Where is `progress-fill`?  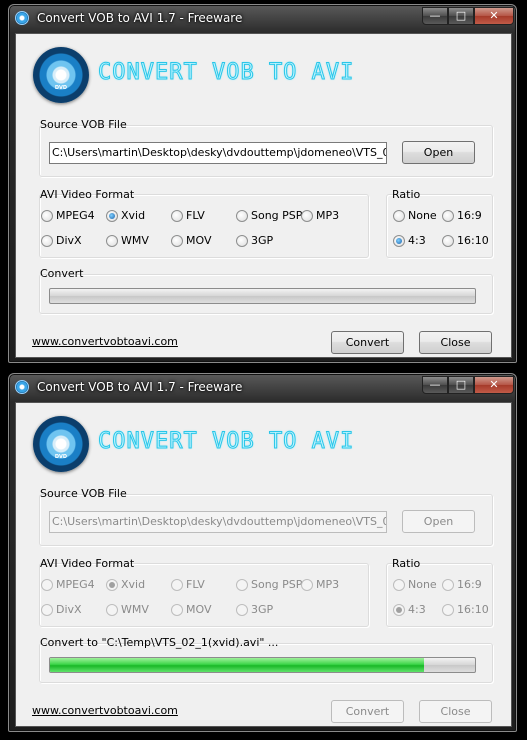 progress-fill is located at coordinates (237, 665).